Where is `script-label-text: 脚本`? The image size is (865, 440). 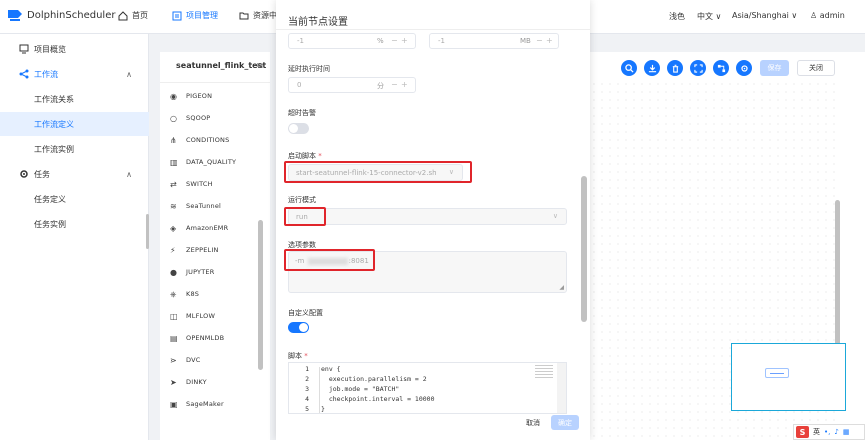
script-label-text: 脚本 is located at coordinates (295, 356).